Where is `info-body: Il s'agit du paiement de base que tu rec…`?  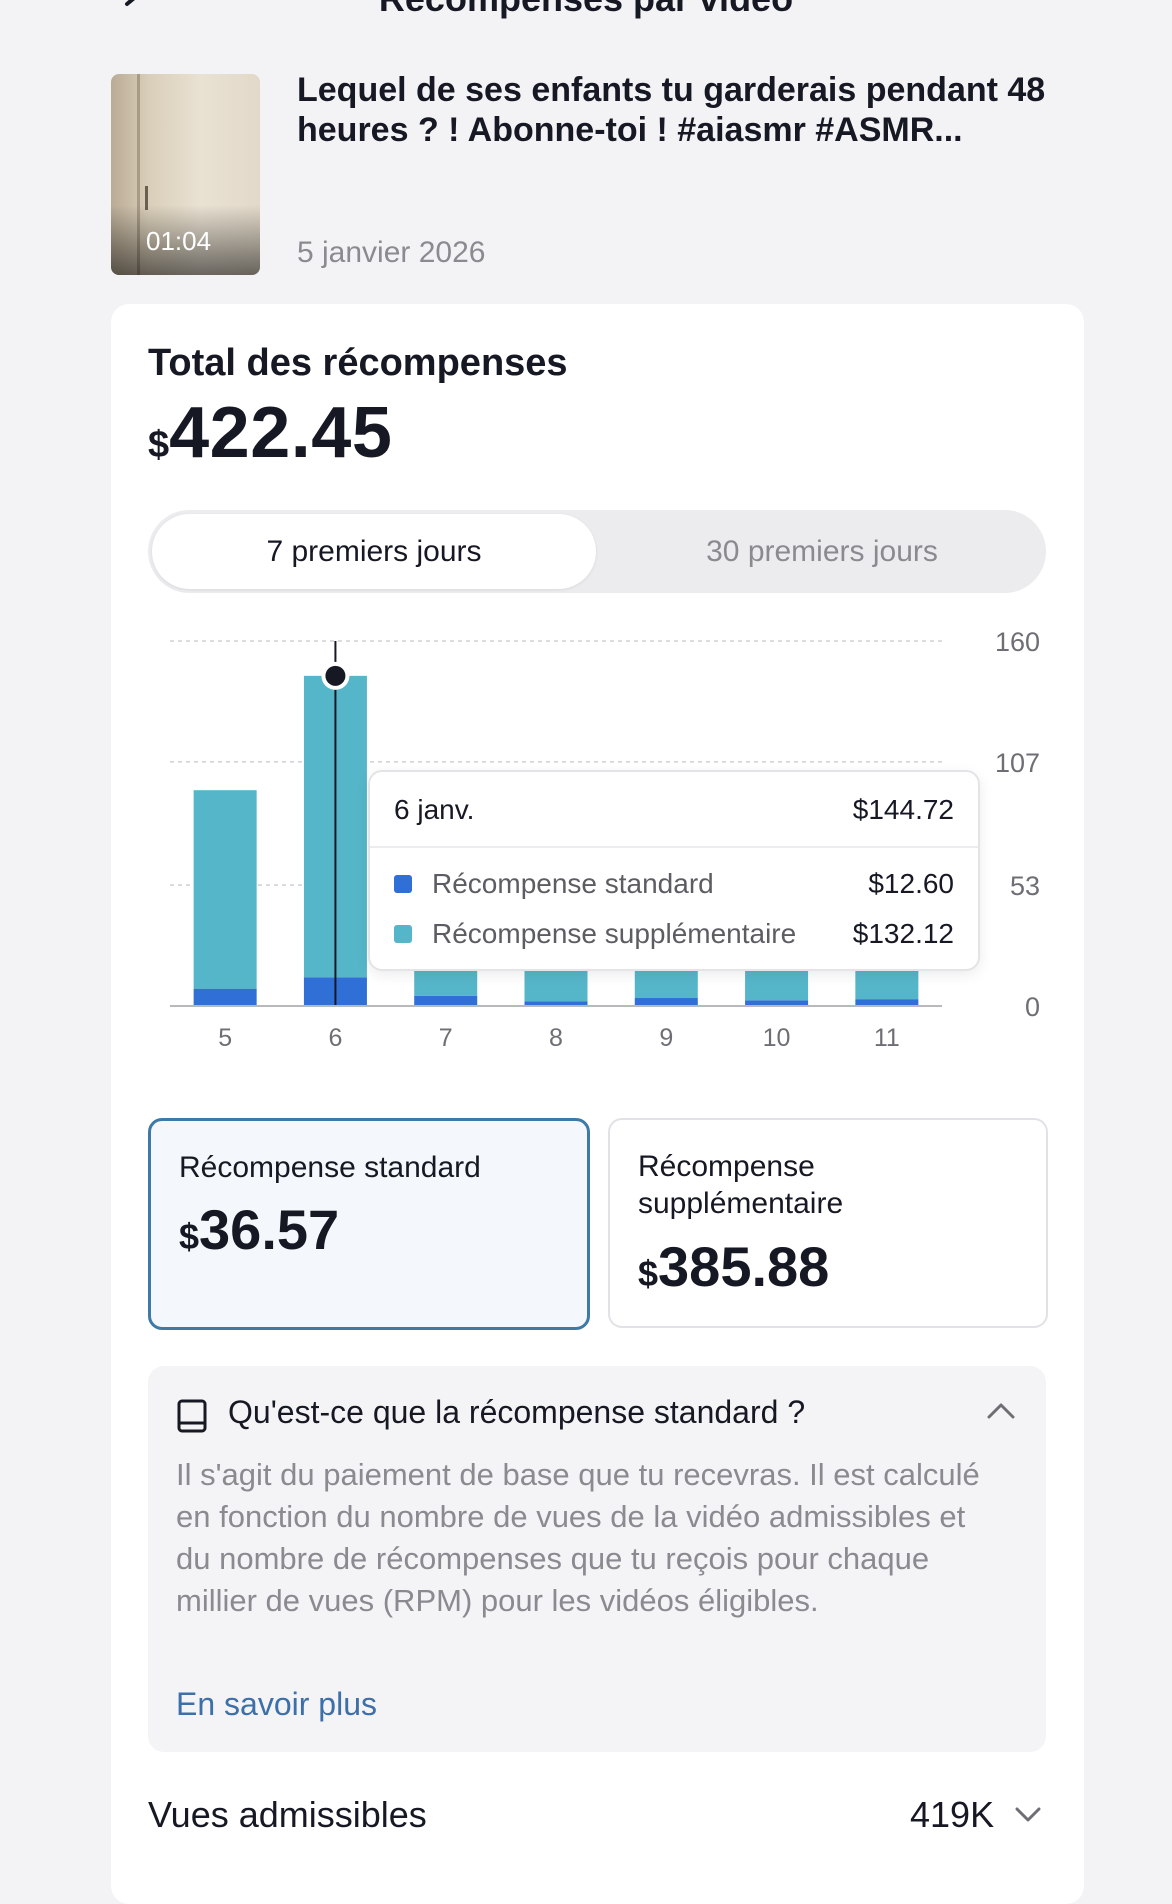
info-body: Il s'agit du paiement de base que tu rec… is located at coordinates (578, 1537).